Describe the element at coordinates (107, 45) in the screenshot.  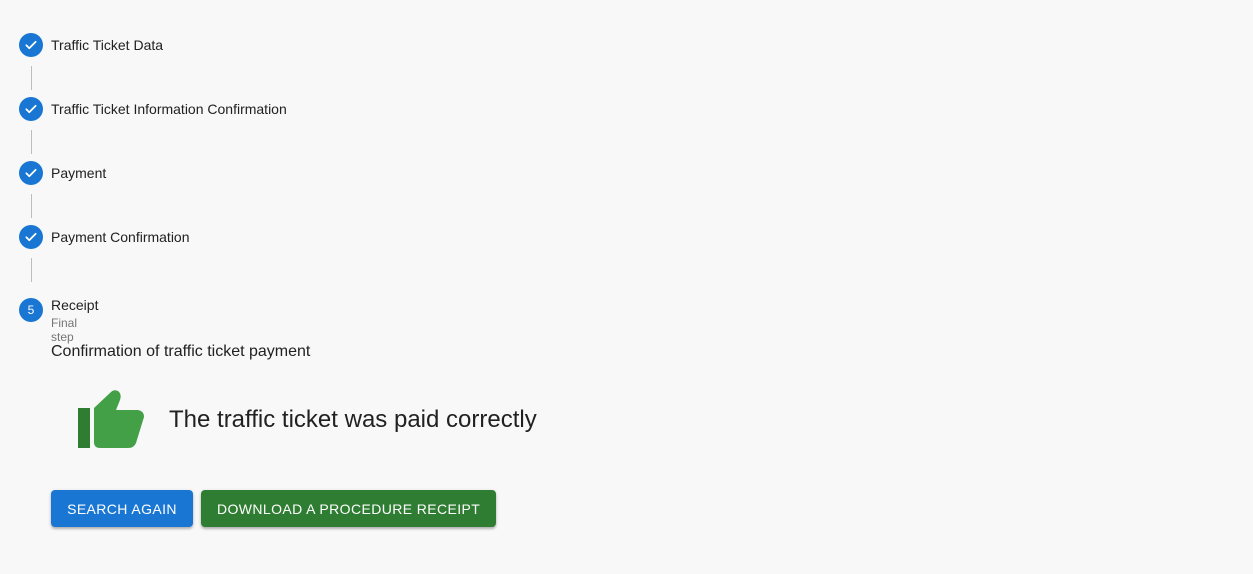
I see `step-label: Traffic Ticket Data` at that location.